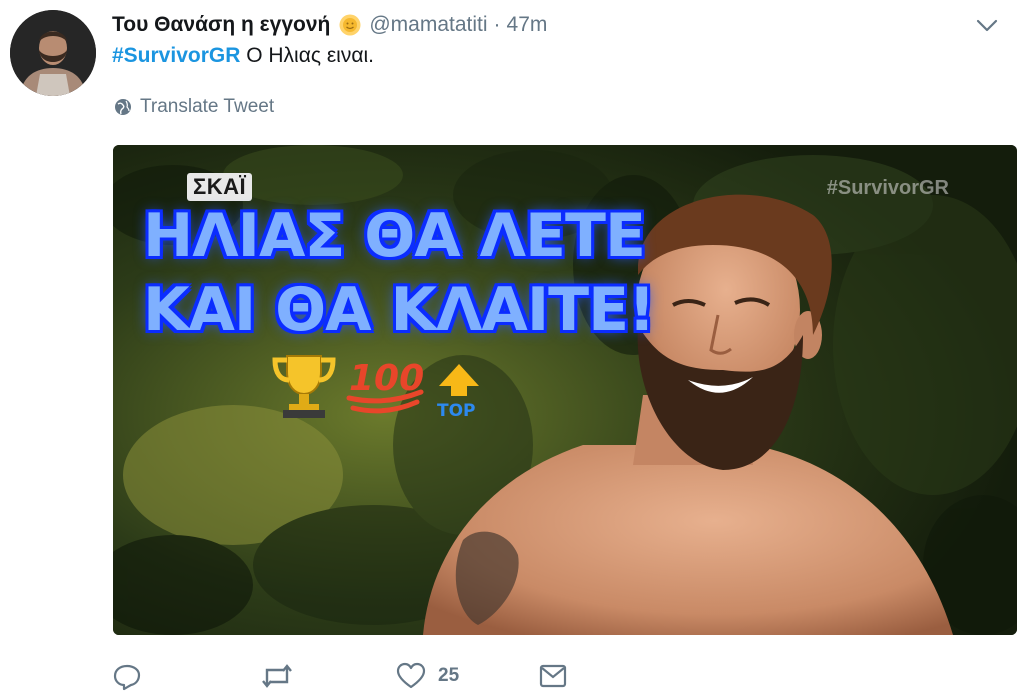  I want to click on hashtag-link: #SurvivorGR, so click(176, 55).